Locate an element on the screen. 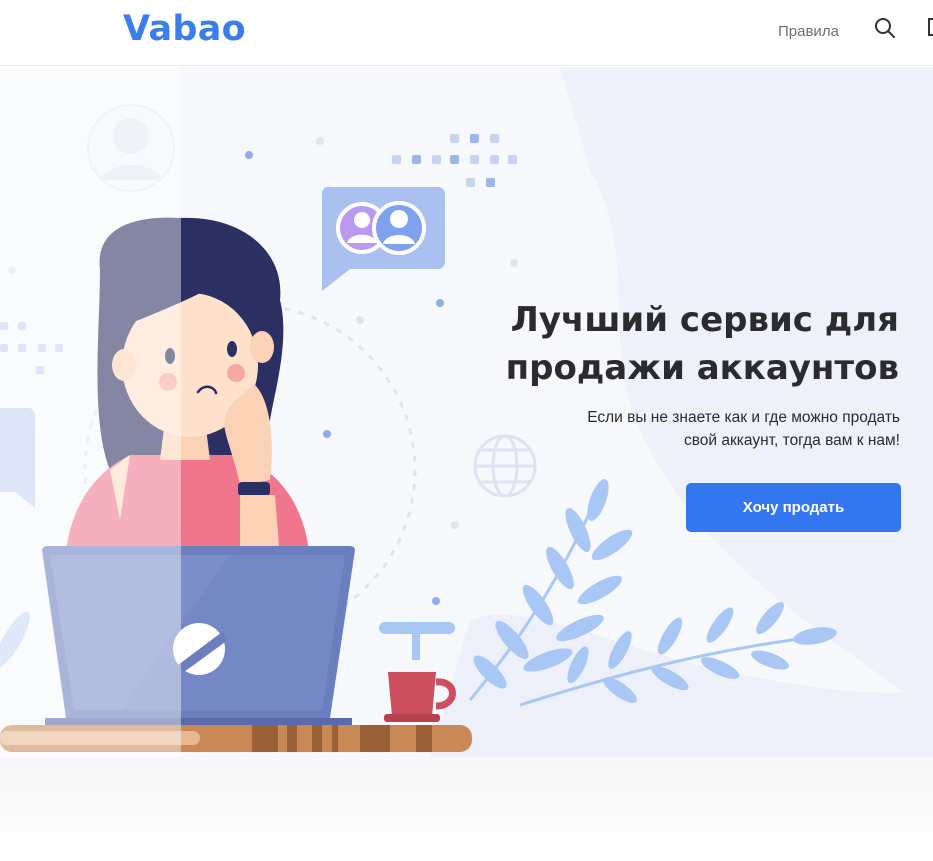  menu-icon is located at coordinates (930, 27).